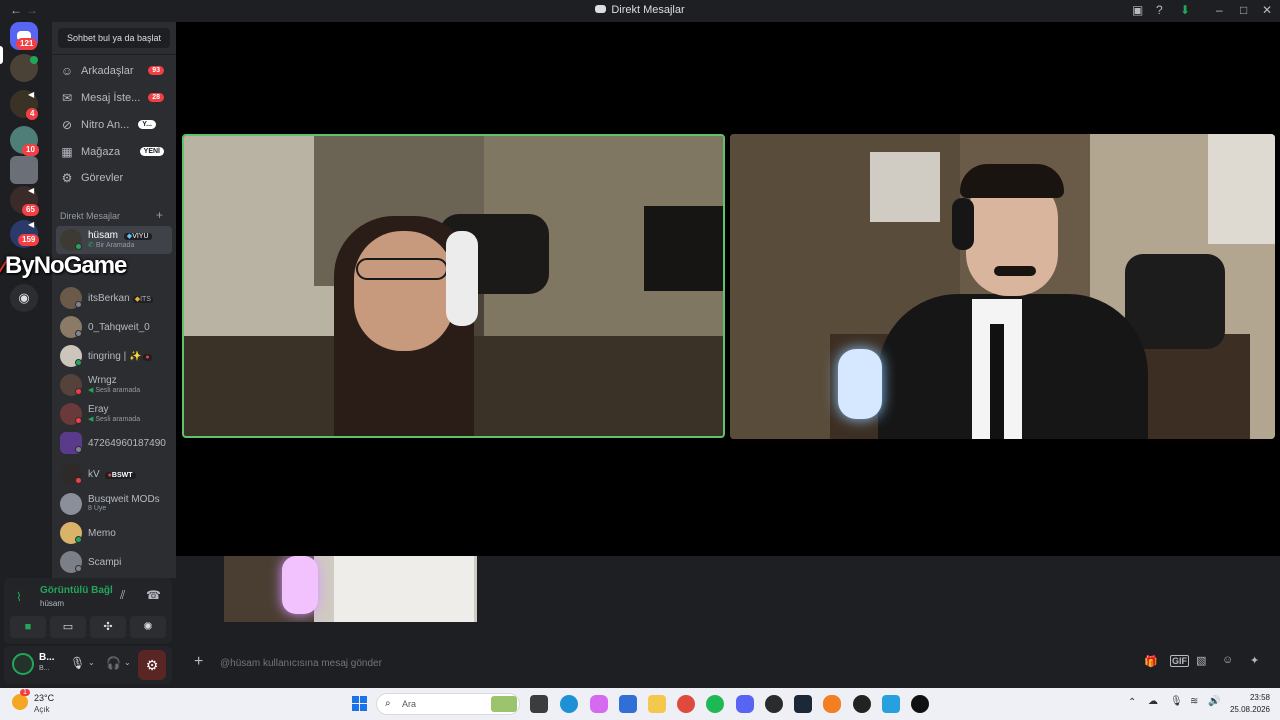  I want to click on clock-time: 23:58, so click(1248, 697).